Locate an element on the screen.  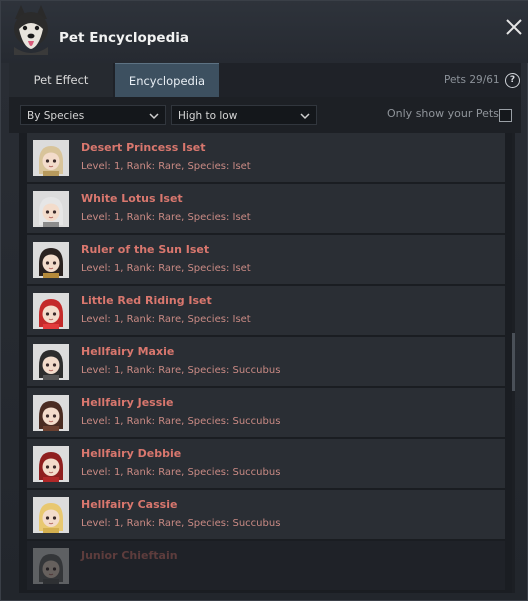
pet-name: Hellfairy Maxie is located at coordinates (128, 351).